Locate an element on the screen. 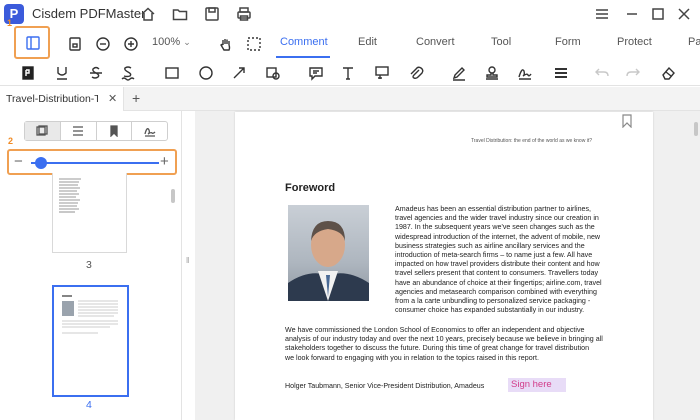  document-tab: Travel-Distribution-T... ✕ is located at coordinates (62, 99).